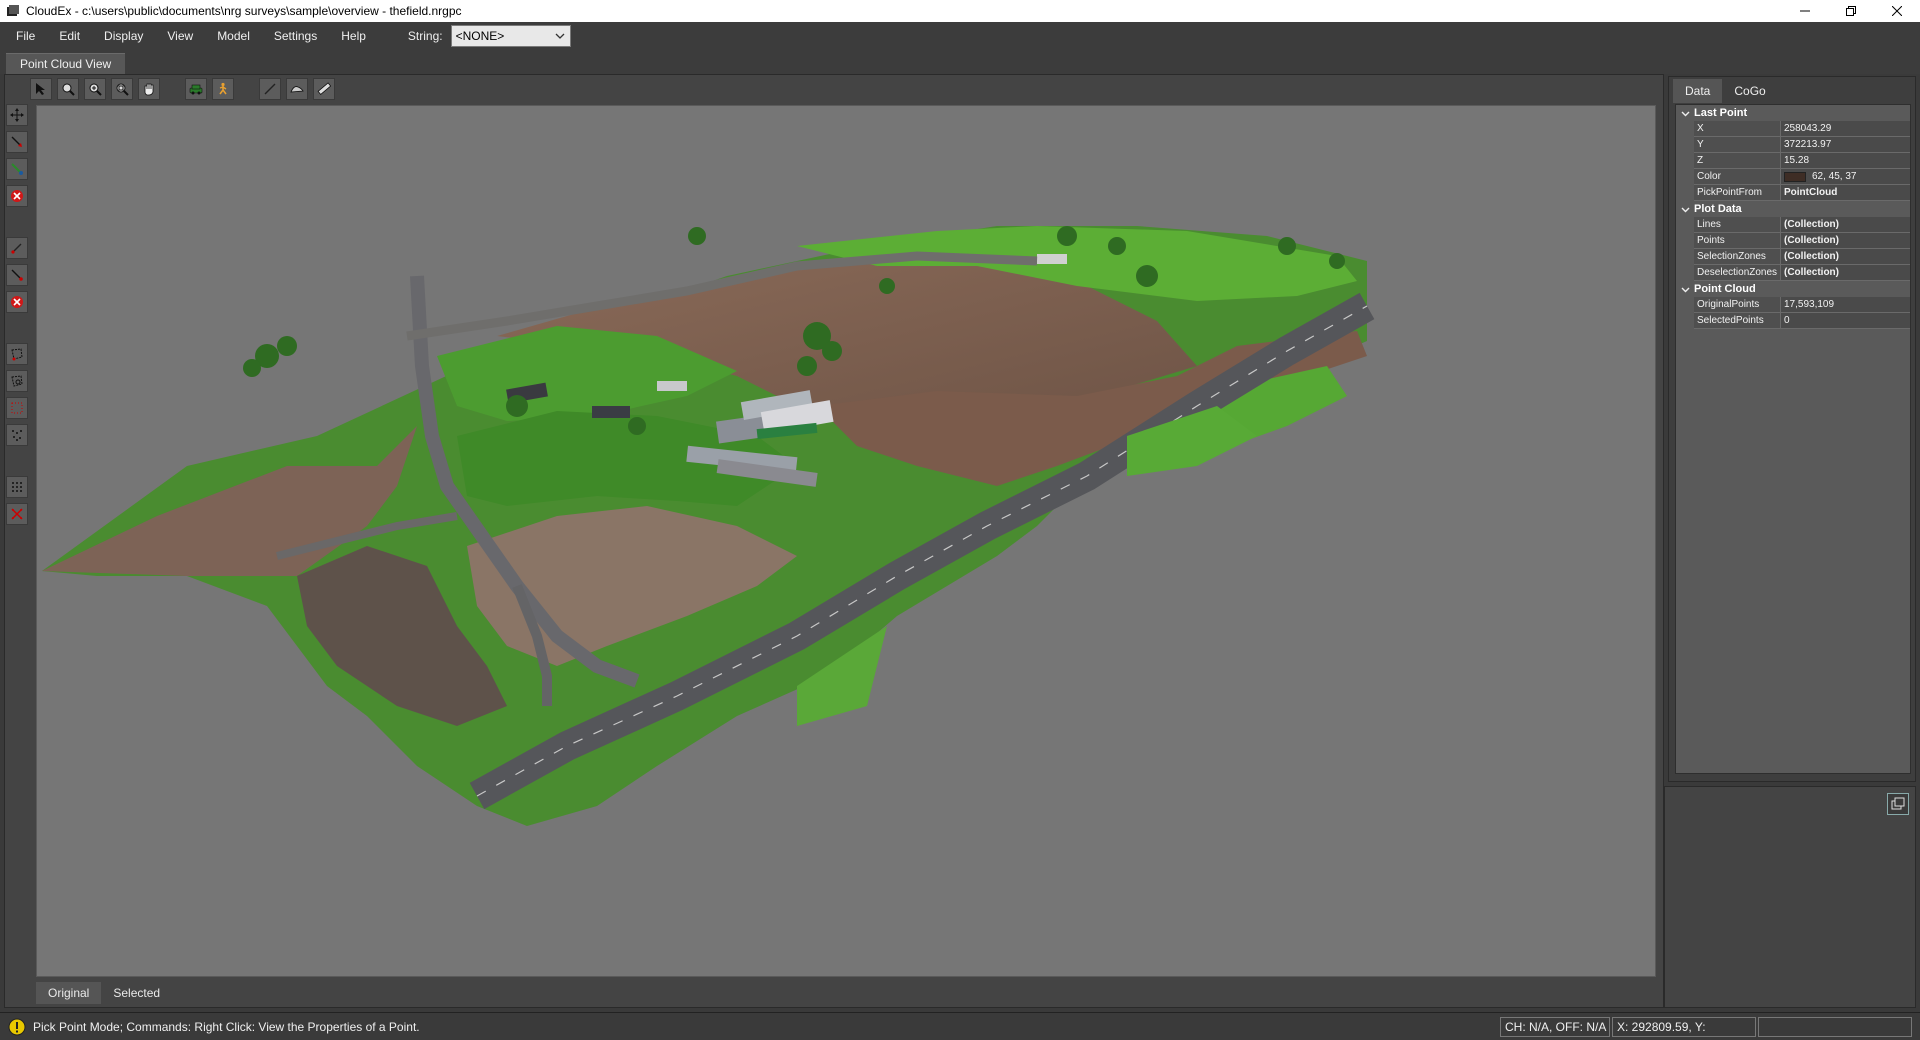  I want to click on draw-point-button, so click(17, 248).